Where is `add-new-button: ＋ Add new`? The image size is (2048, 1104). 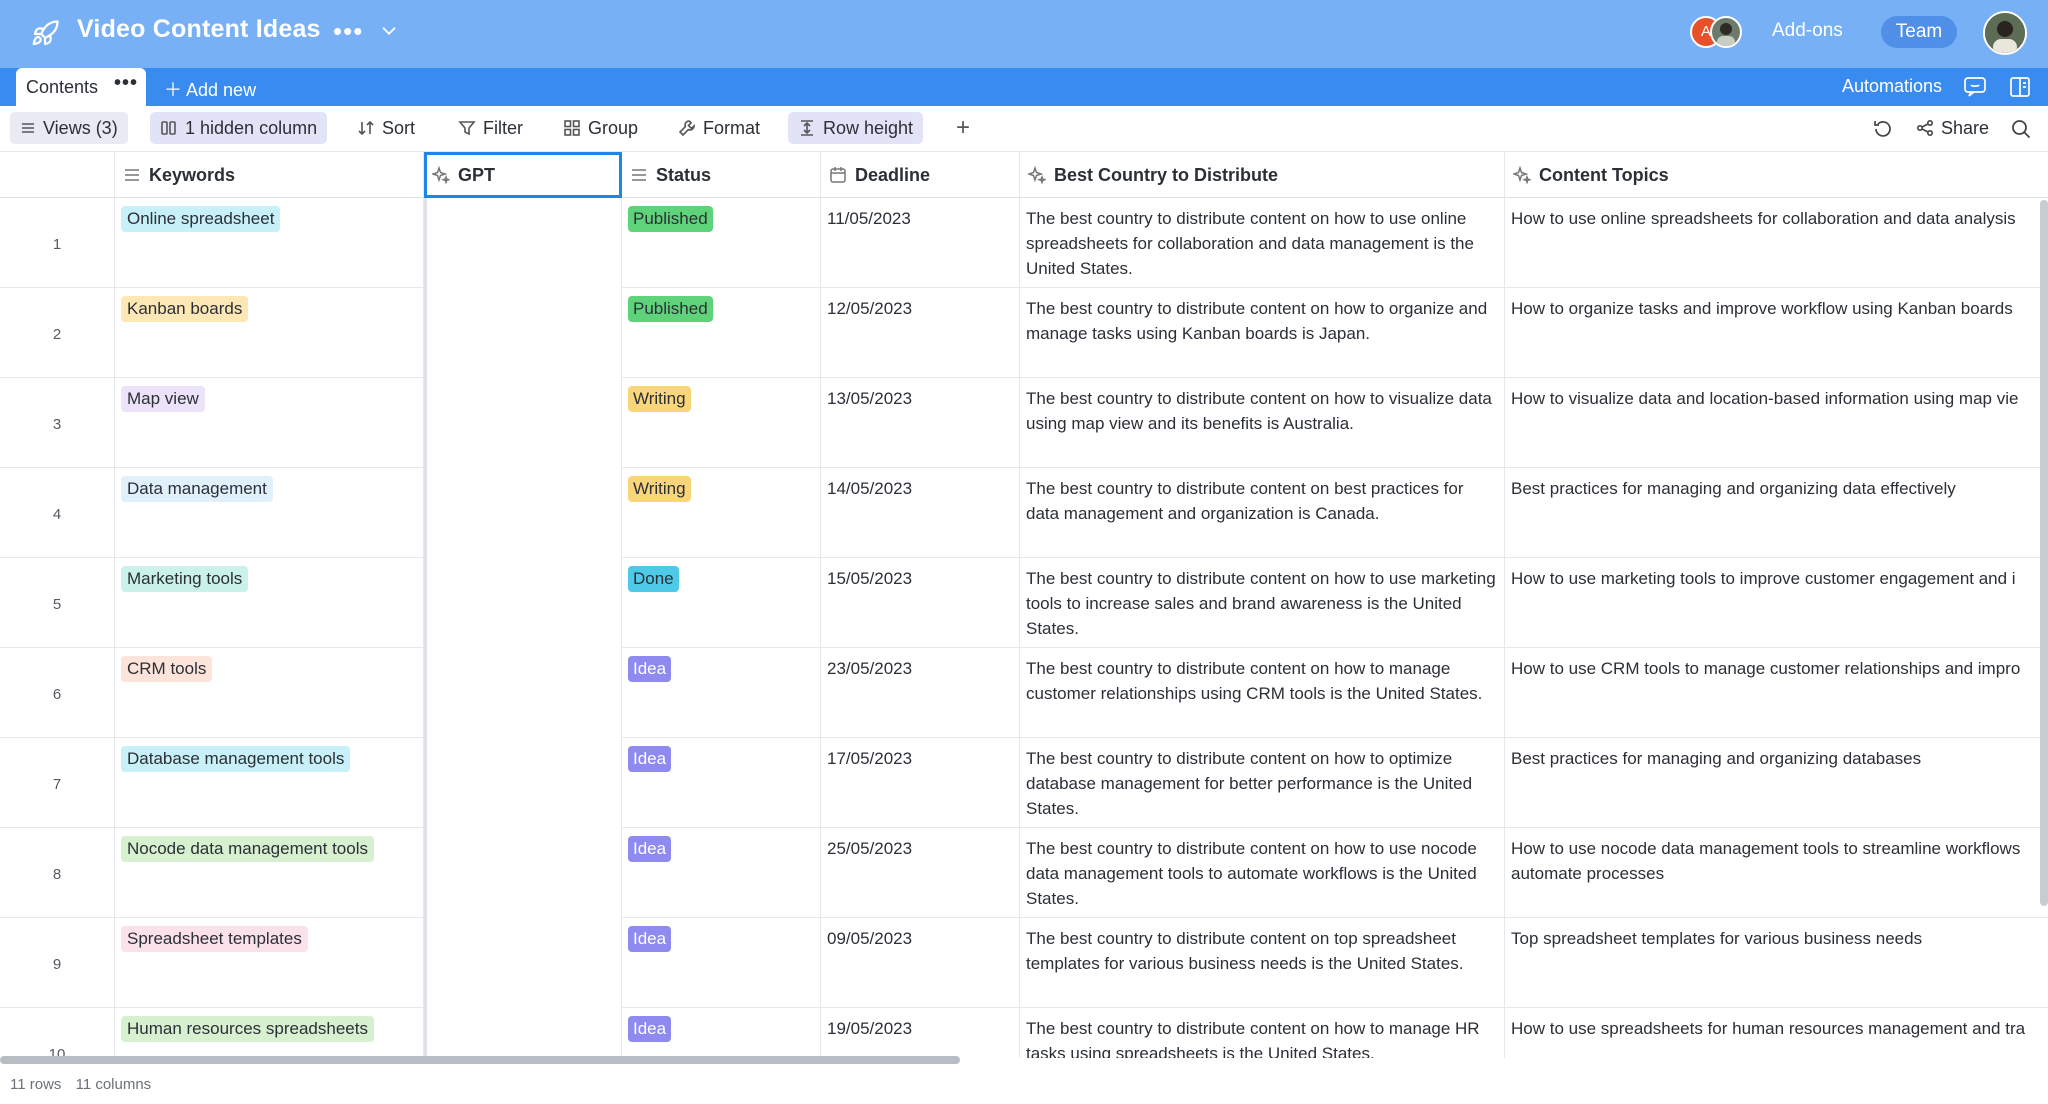
add-new-button: ＋ Add new is located at coordinates (210, 89).